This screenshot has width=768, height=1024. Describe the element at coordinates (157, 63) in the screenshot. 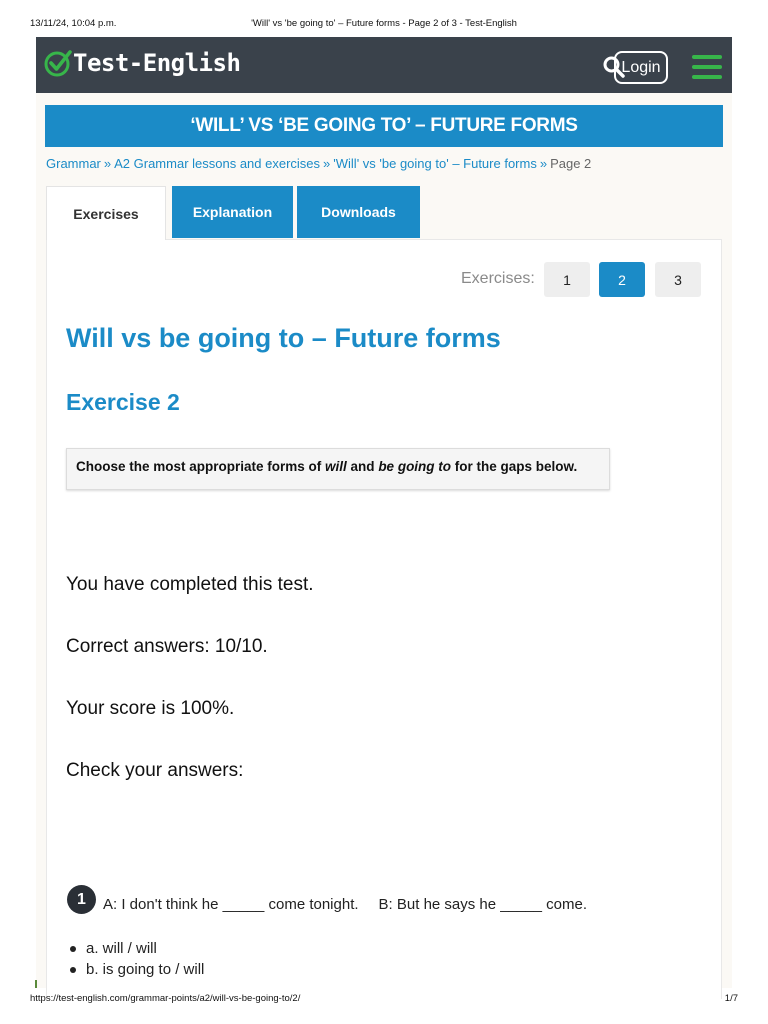

I see `logo-text: Test-English` at that location.